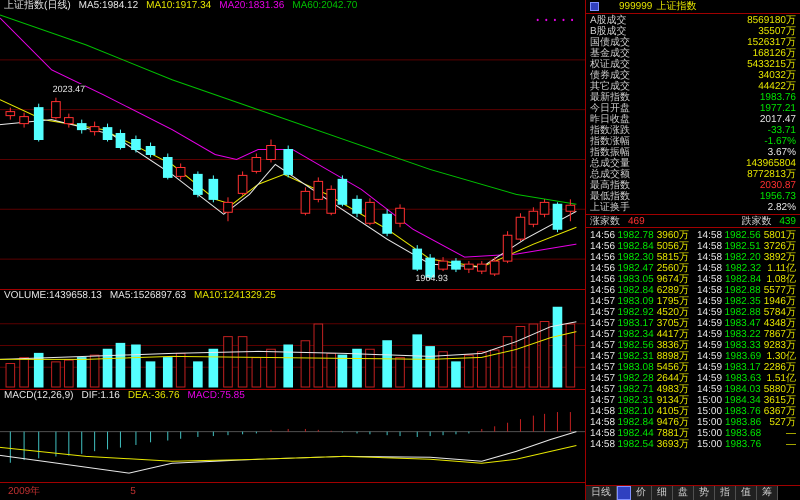 The height and width of the screenshot is (500, 800). I want to click on stat-value: 1526317万, so click(771, 42).